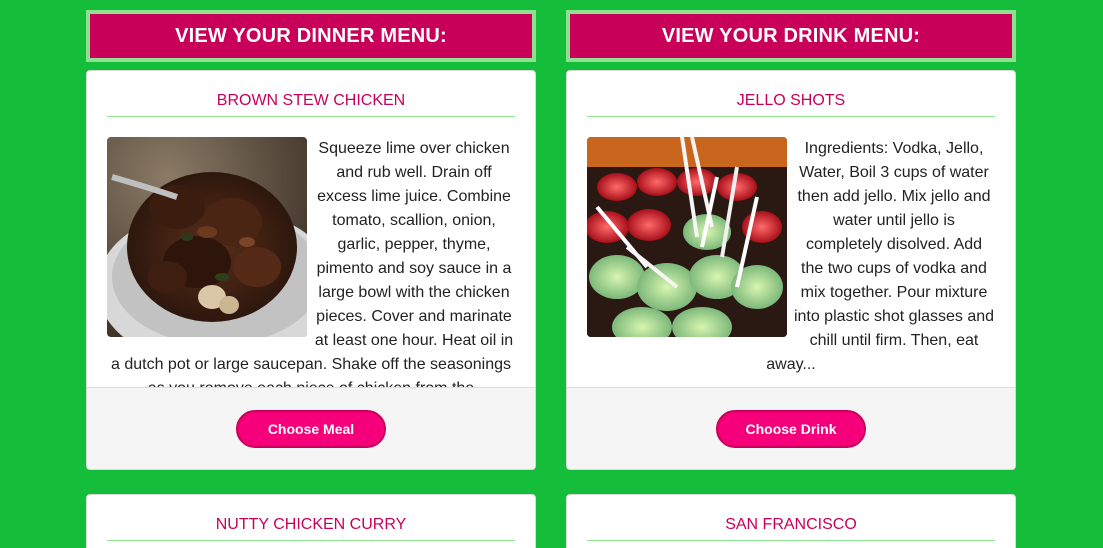 This screenshot has width=1103, height=548. Describe the element at coordinates (311, 528) in the screenshot. I see `meal-title-next: NUTTY CHICKEN CURRY` at that location.